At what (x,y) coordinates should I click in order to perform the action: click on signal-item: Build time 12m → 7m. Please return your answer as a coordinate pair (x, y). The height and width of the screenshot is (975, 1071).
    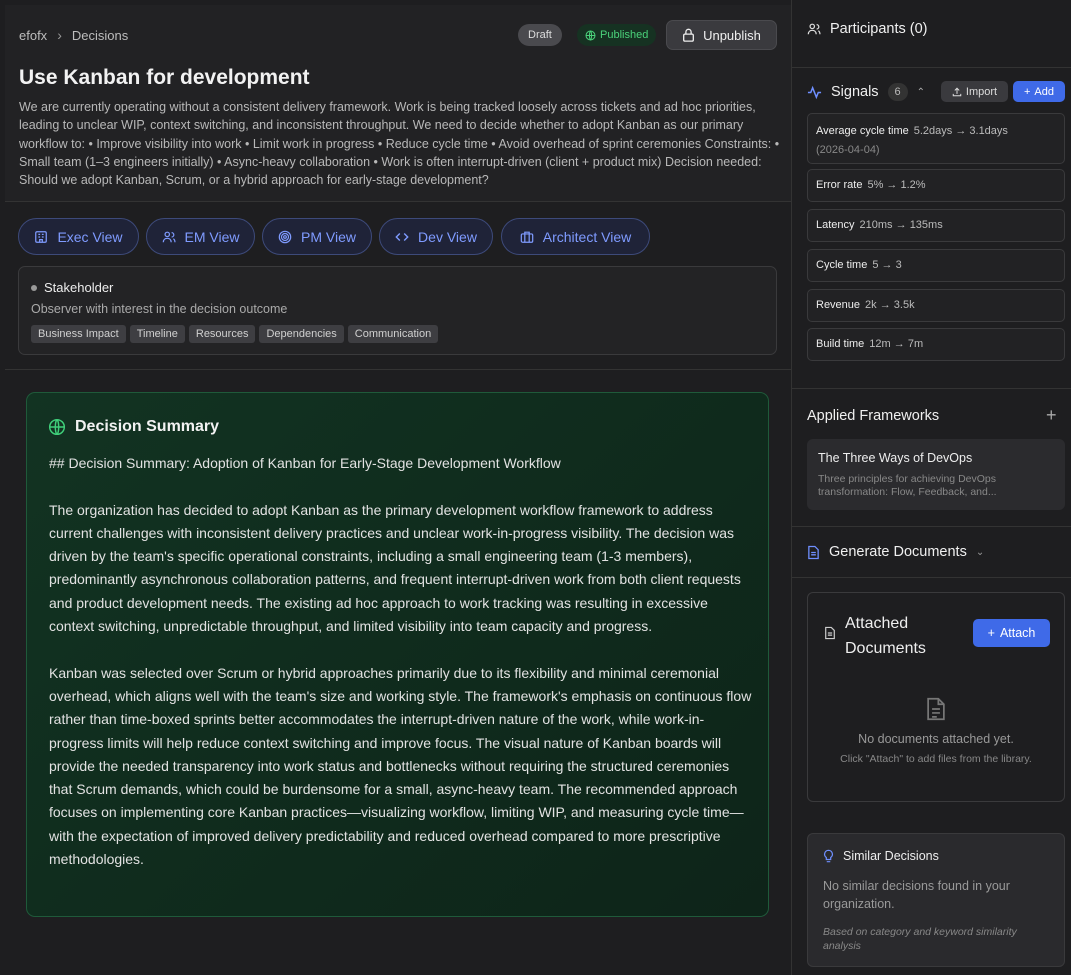
    Looking at the image, I should click on (936, 344).